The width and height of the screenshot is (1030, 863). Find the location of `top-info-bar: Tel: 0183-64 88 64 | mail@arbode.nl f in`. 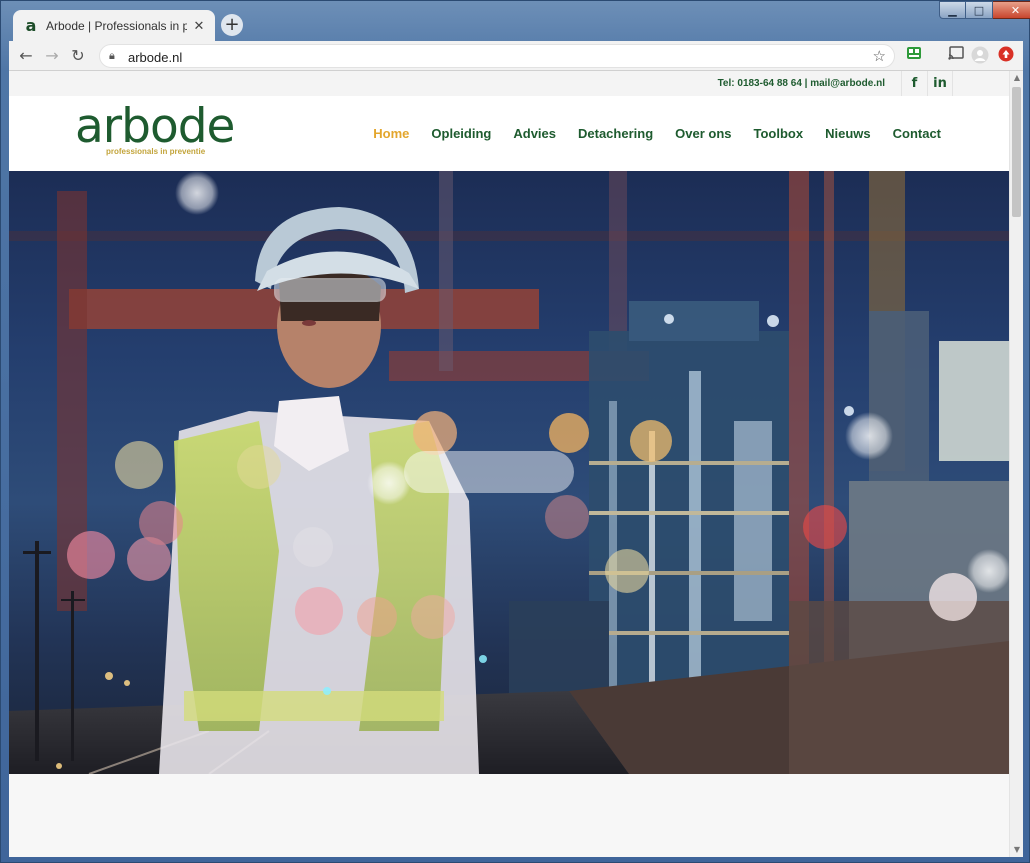

top-info-bar: Tel: 0183-64 88 64 | mail@arbode.nl f in is located at coordinates (509, 83).